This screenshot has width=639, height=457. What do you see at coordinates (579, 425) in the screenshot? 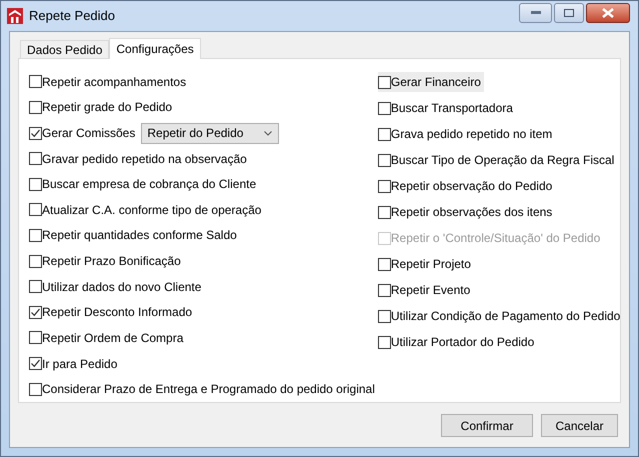
I see `dialog-button: Cancelar` at bounding box center [579, 425].